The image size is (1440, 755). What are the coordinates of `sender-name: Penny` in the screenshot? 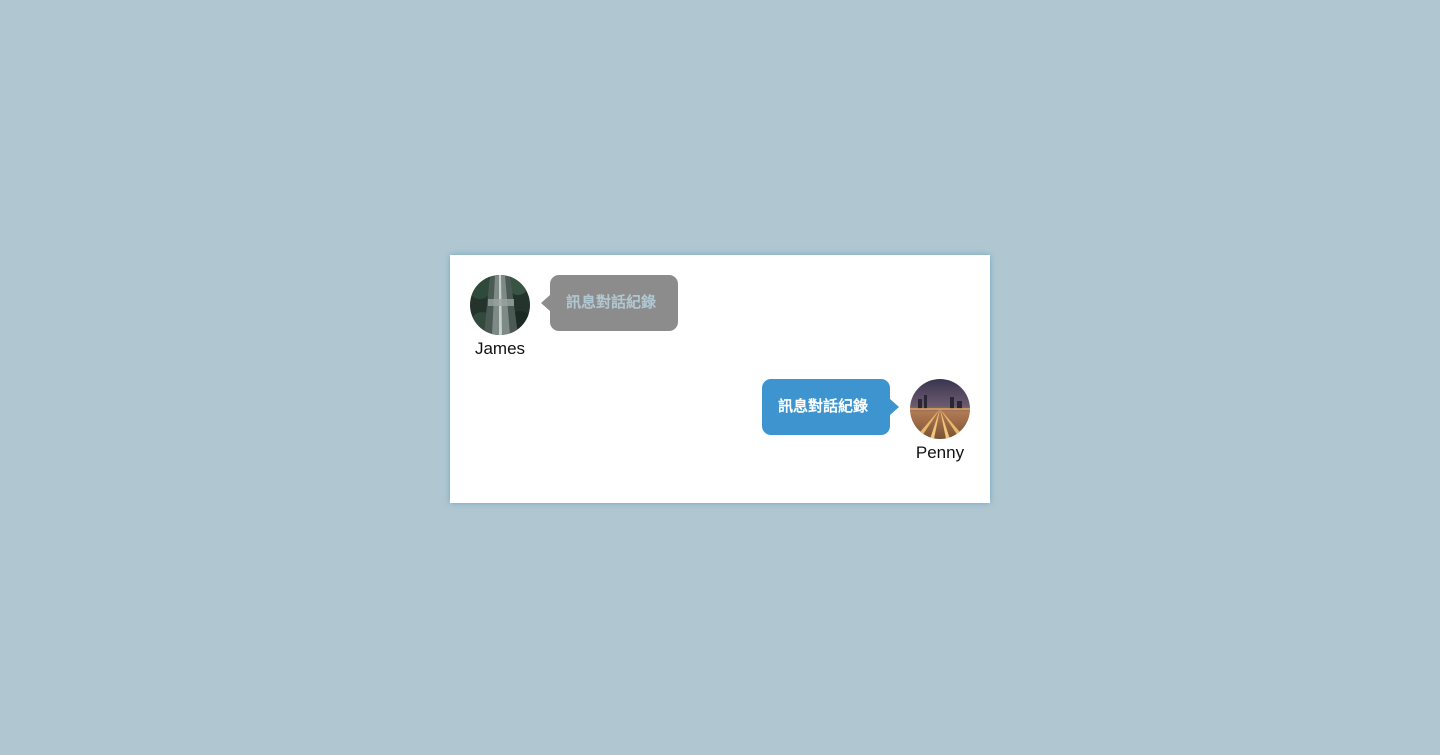 It's located at (940, 452).